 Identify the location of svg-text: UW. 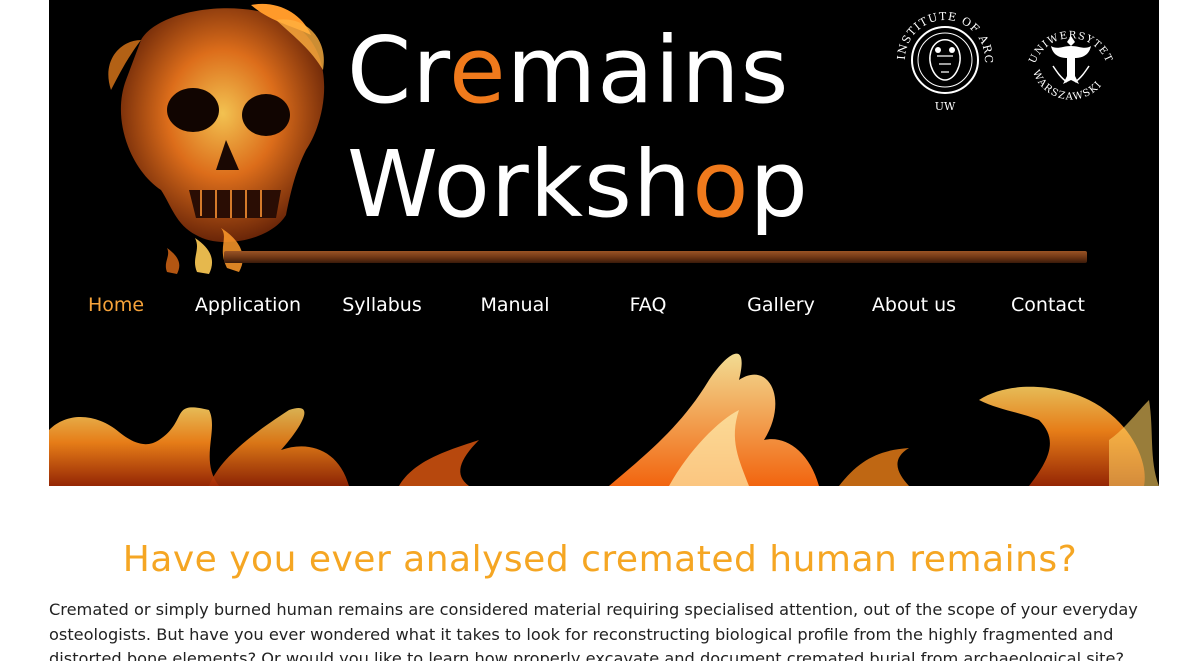
(945, 106).